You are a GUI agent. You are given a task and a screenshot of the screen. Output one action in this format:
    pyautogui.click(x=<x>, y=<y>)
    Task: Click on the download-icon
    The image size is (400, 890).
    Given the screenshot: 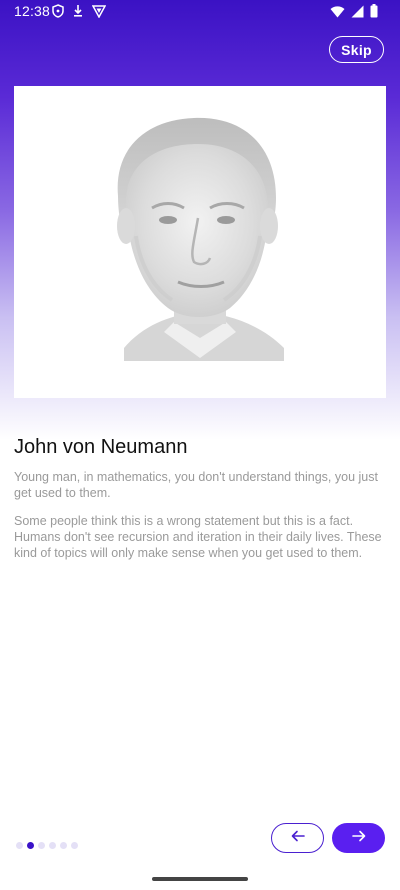 What is the action you would take?
    pyautogui.click(x=78, y=12)
    